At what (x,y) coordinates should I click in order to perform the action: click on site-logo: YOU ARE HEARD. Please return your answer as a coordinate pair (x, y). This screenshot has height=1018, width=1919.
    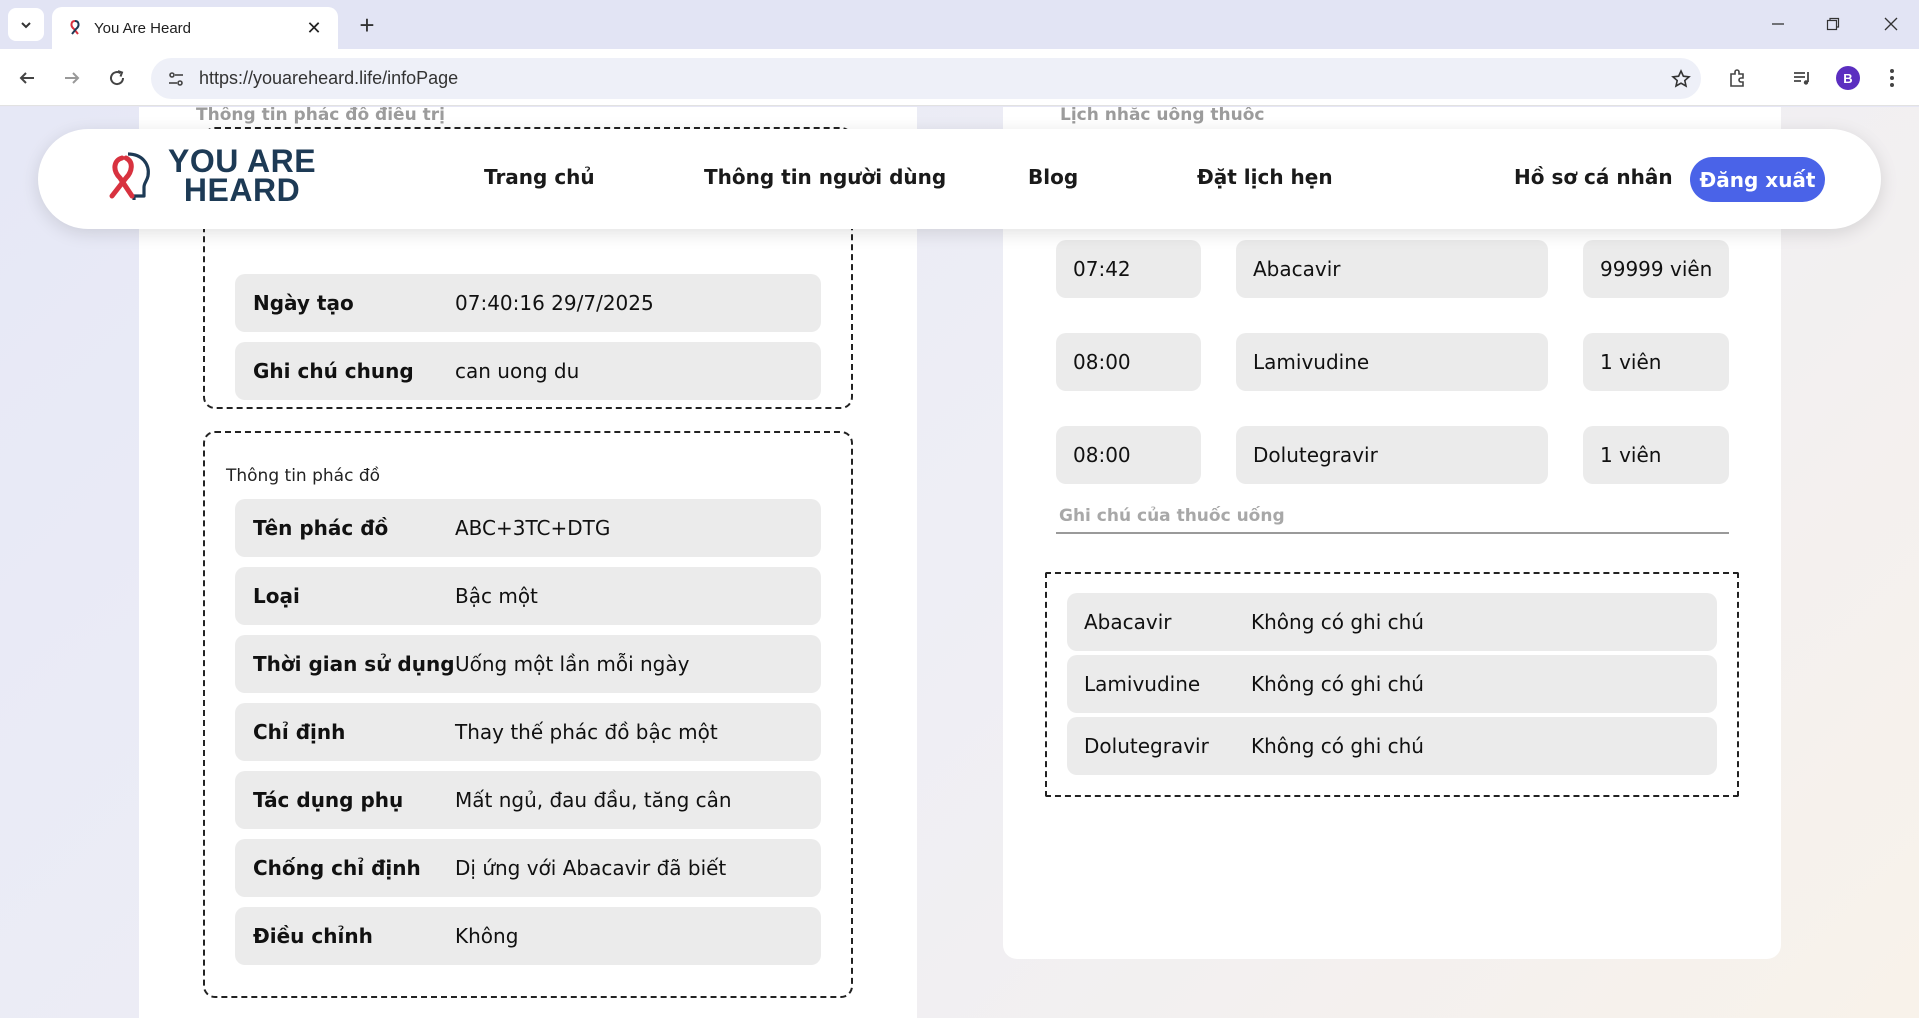
    Looking at the image, I should click on (207, 176).